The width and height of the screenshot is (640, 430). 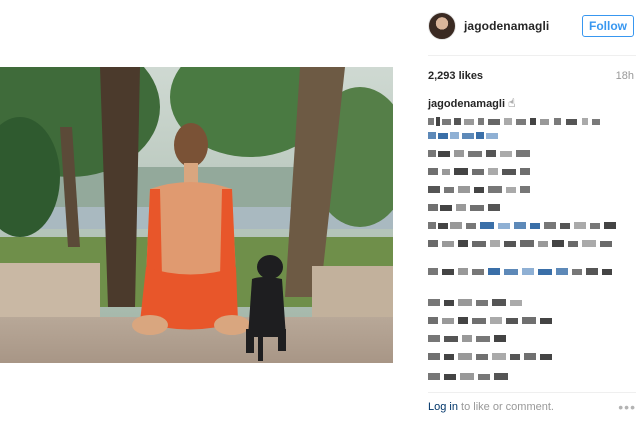 I want to click on pointing-up-emoji: ☝︎, so click(x=512, y=103).